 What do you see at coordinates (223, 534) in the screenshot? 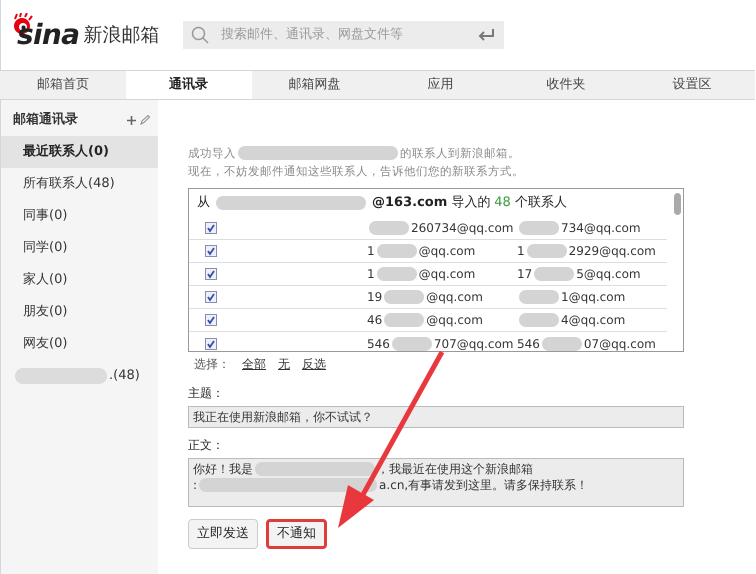
I see `action-button: 立即发送` at bounding box center [223, 534].